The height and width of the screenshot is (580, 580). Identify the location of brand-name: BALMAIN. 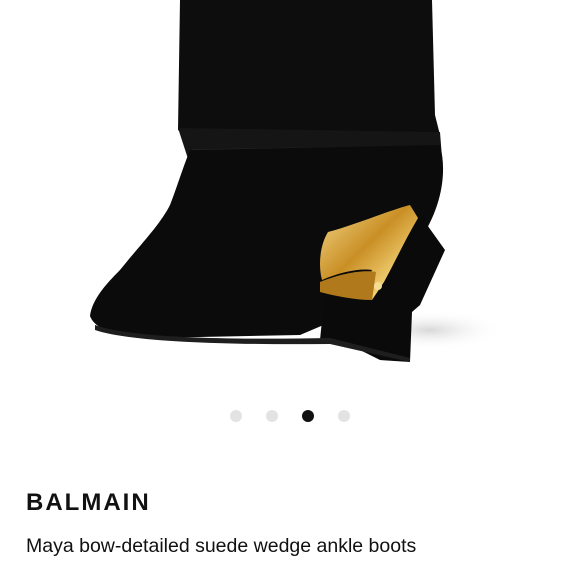
(88, 503).